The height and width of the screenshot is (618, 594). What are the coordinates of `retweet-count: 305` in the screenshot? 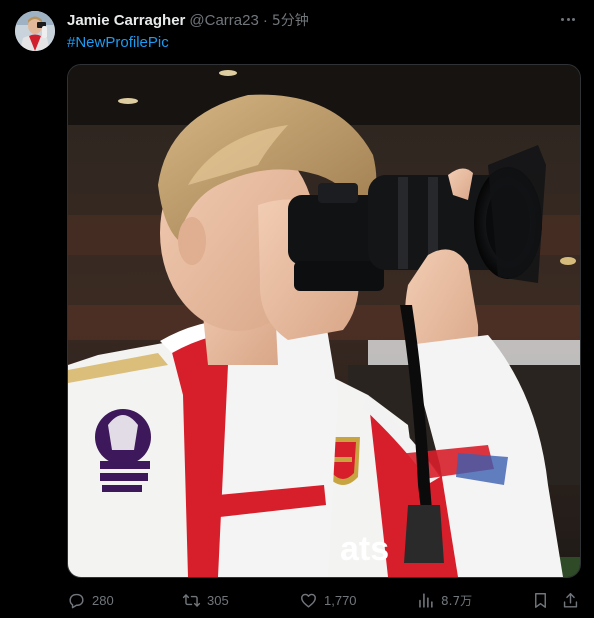 It's located at (218, 600).